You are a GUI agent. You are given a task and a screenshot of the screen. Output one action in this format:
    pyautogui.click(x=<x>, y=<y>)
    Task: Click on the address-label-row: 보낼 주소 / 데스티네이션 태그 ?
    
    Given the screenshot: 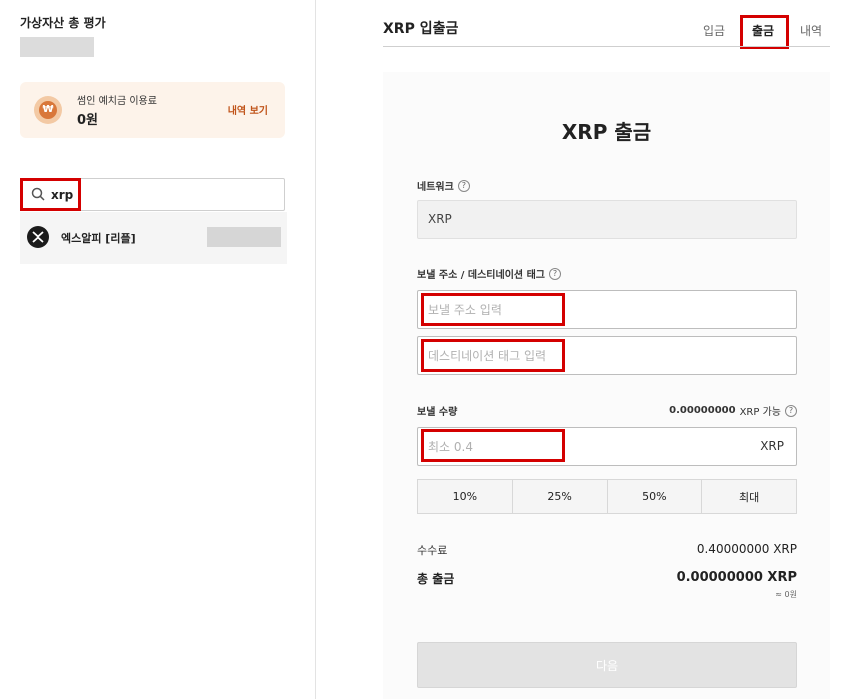 What is the action you would take?
    pyautogui.click(x=489, y=273)
    